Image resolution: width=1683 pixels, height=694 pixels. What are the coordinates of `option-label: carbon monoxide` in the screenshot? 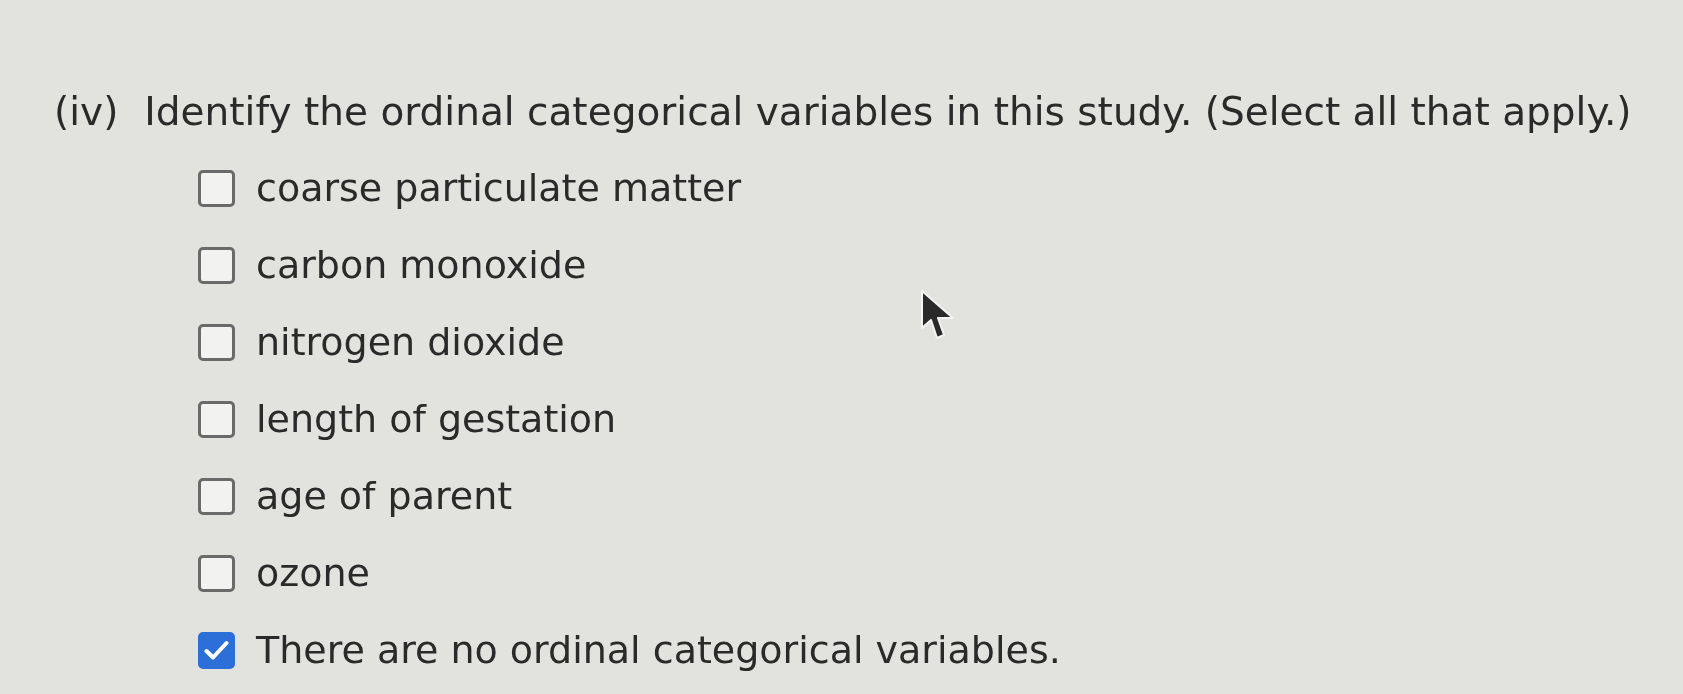 It's located at (421, 265).